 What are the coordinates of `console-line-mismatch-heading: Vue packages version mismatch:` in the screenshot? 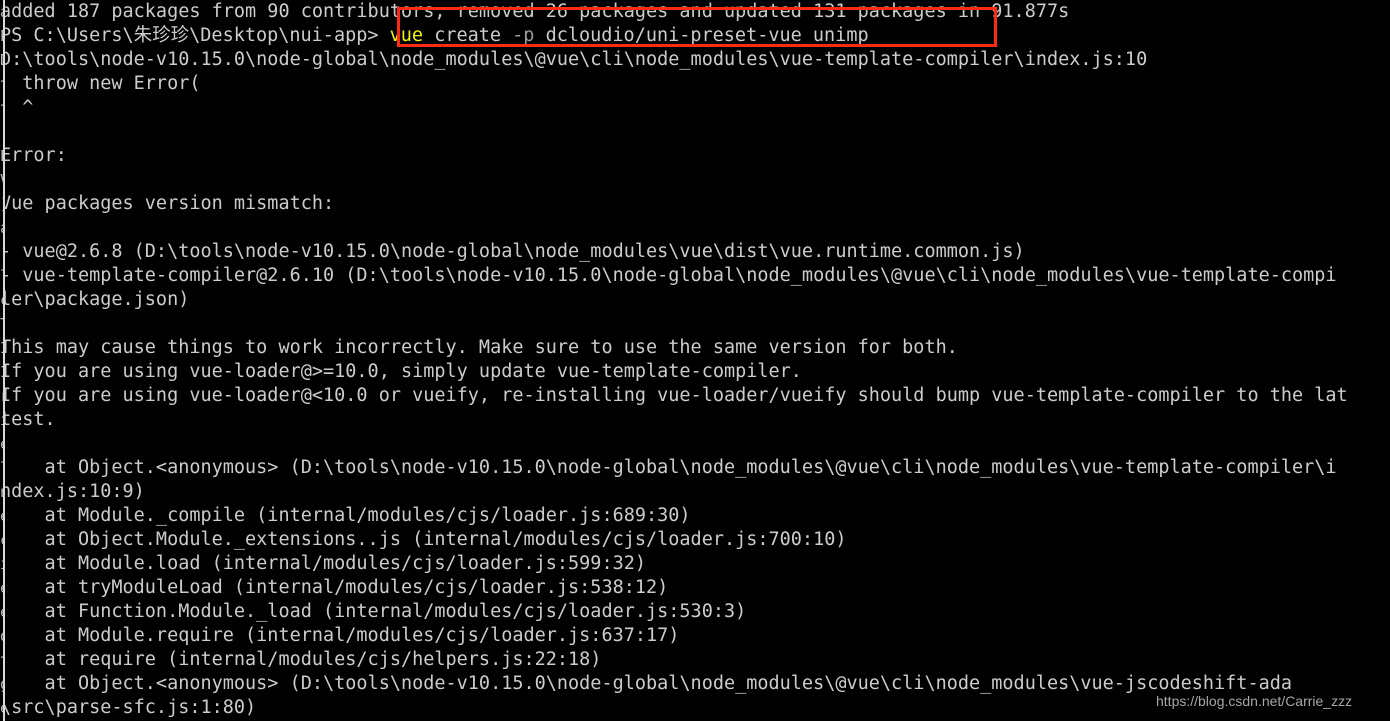 It's located at (695, 204).